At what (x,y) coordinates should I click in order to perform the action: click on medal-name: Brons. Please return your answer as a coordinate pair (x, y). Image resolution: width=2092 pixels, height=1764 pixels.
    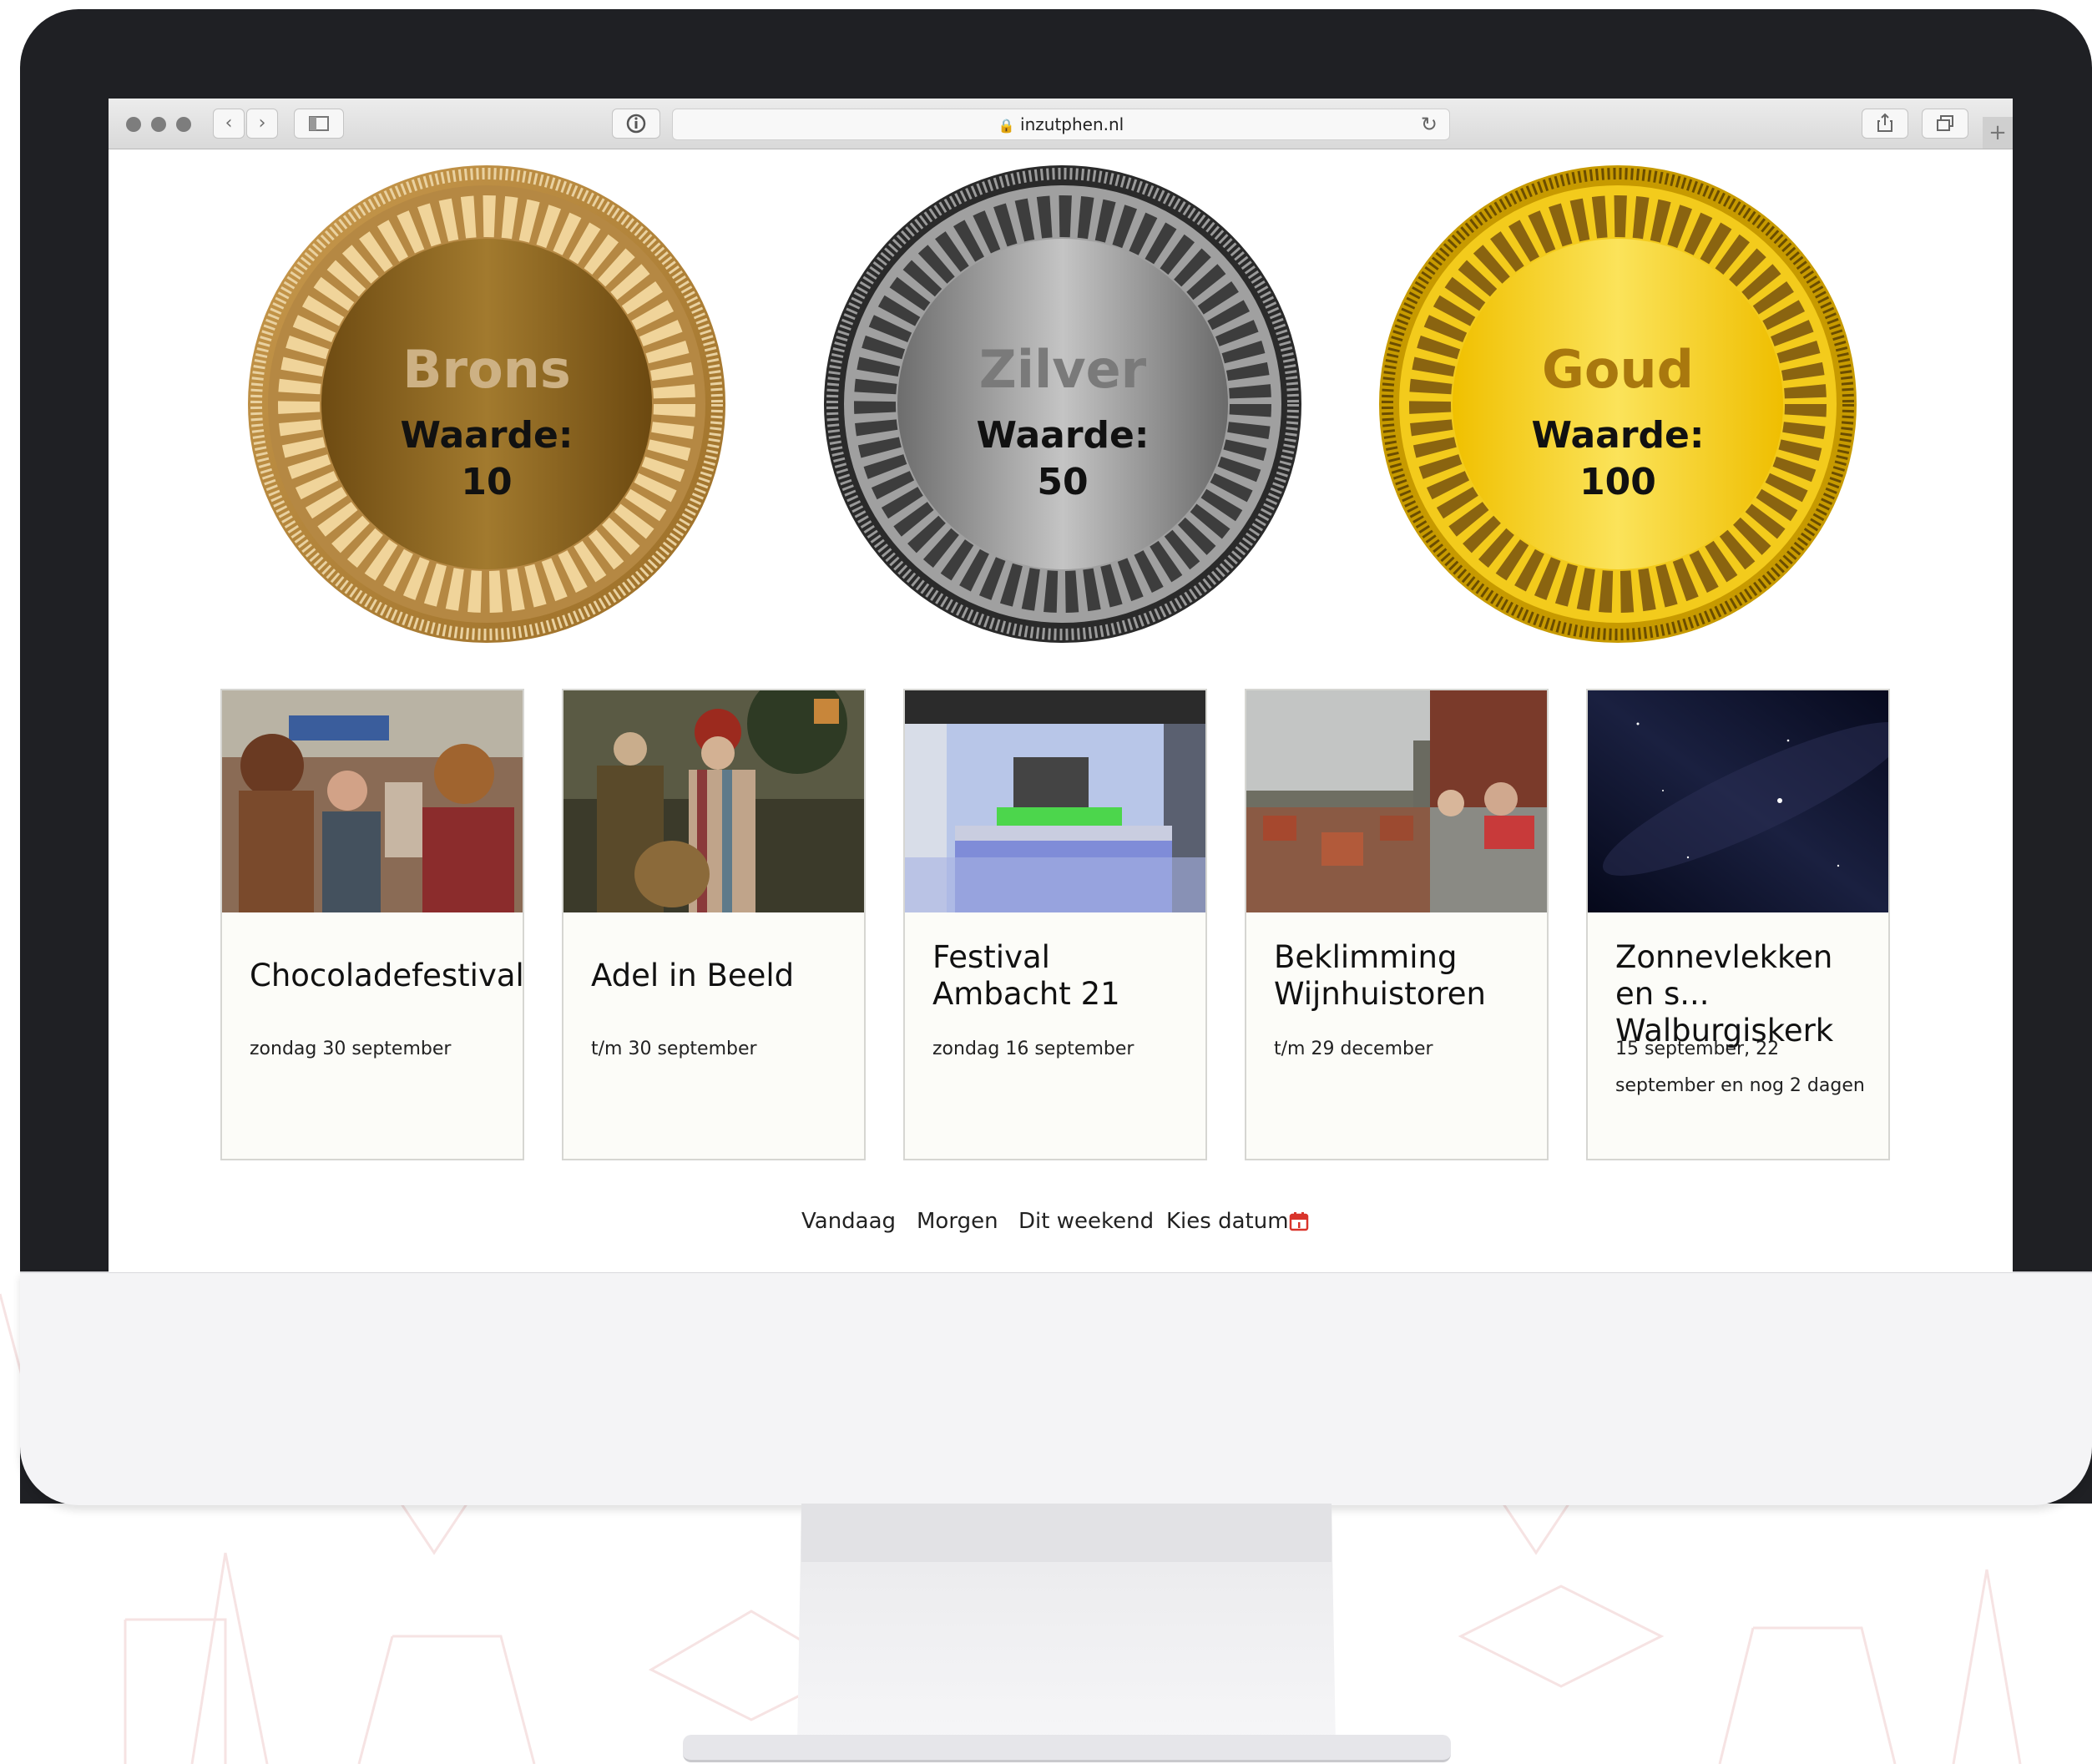
    Looking at the image, I should click on (486, 370).